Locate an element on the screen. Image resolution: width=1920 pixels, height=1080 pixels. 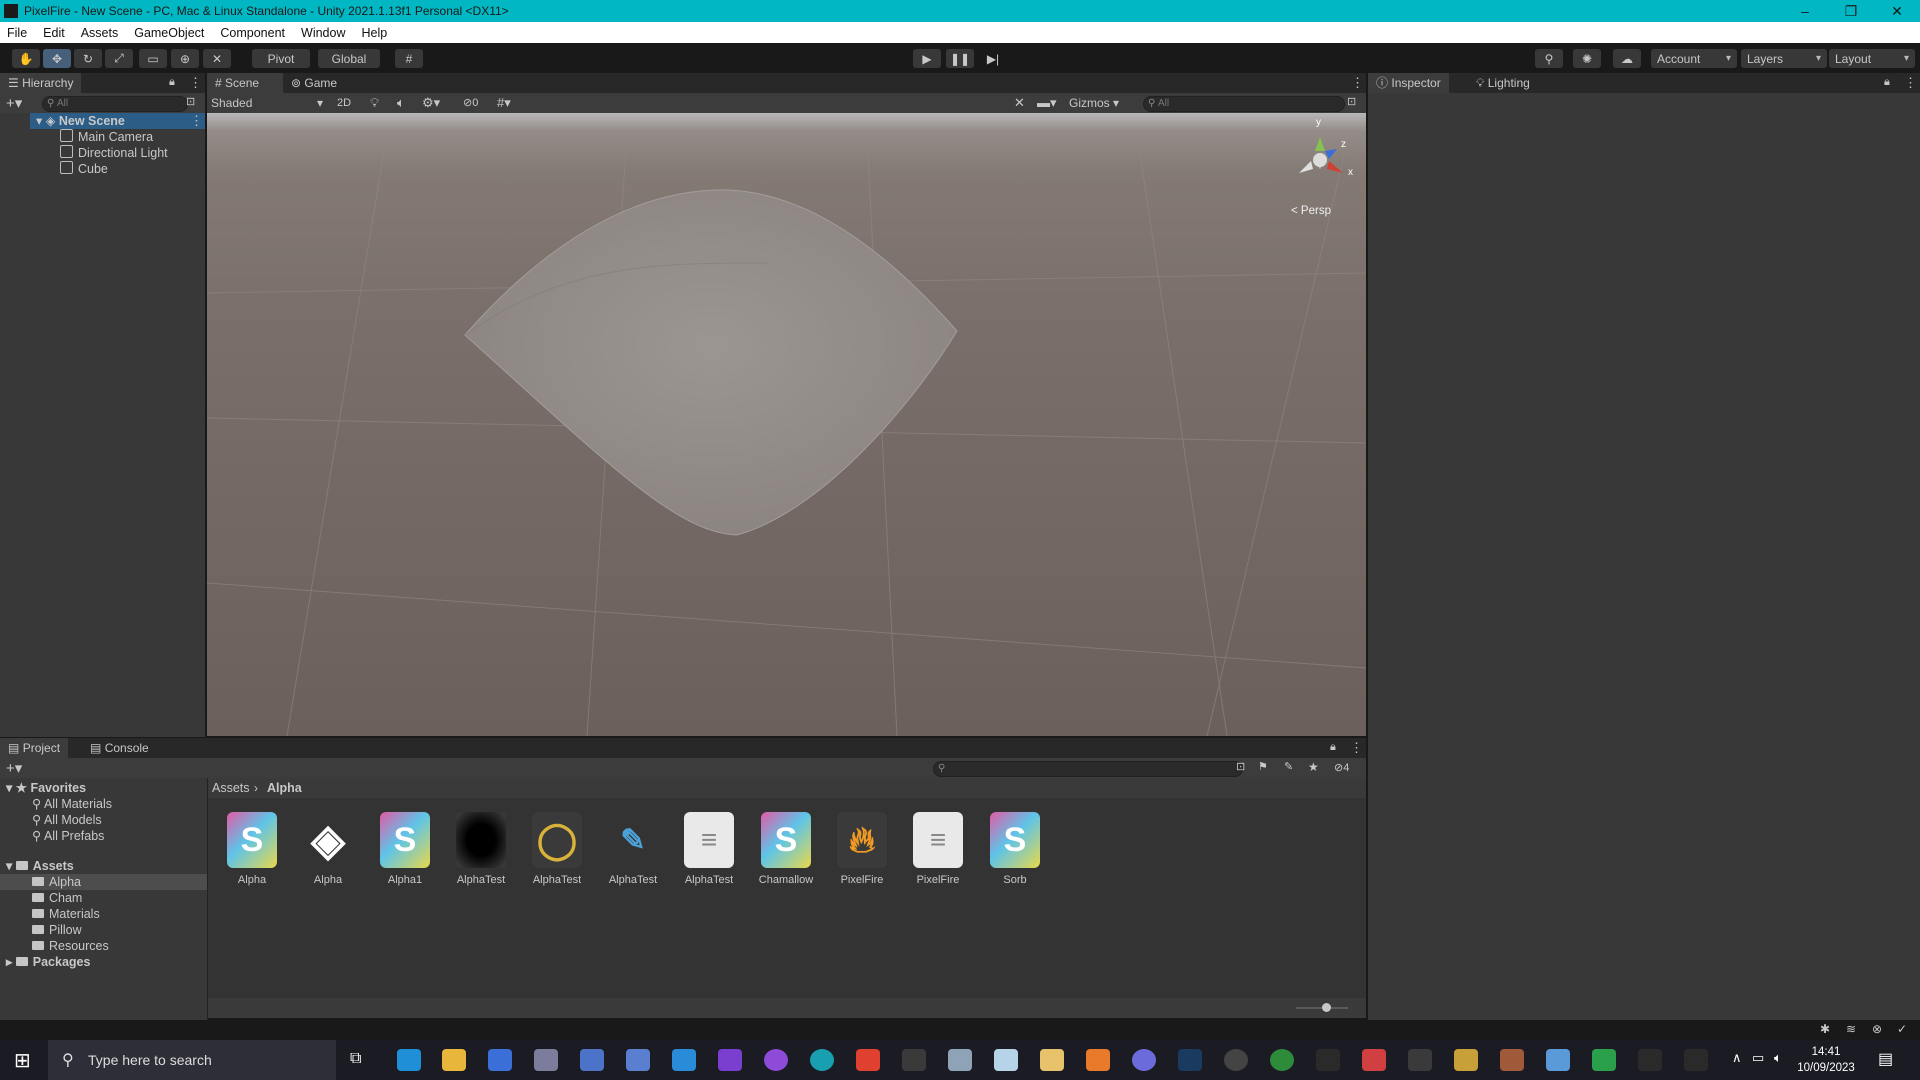
account-dropdown: Account is located at coordinates (1694, 58).